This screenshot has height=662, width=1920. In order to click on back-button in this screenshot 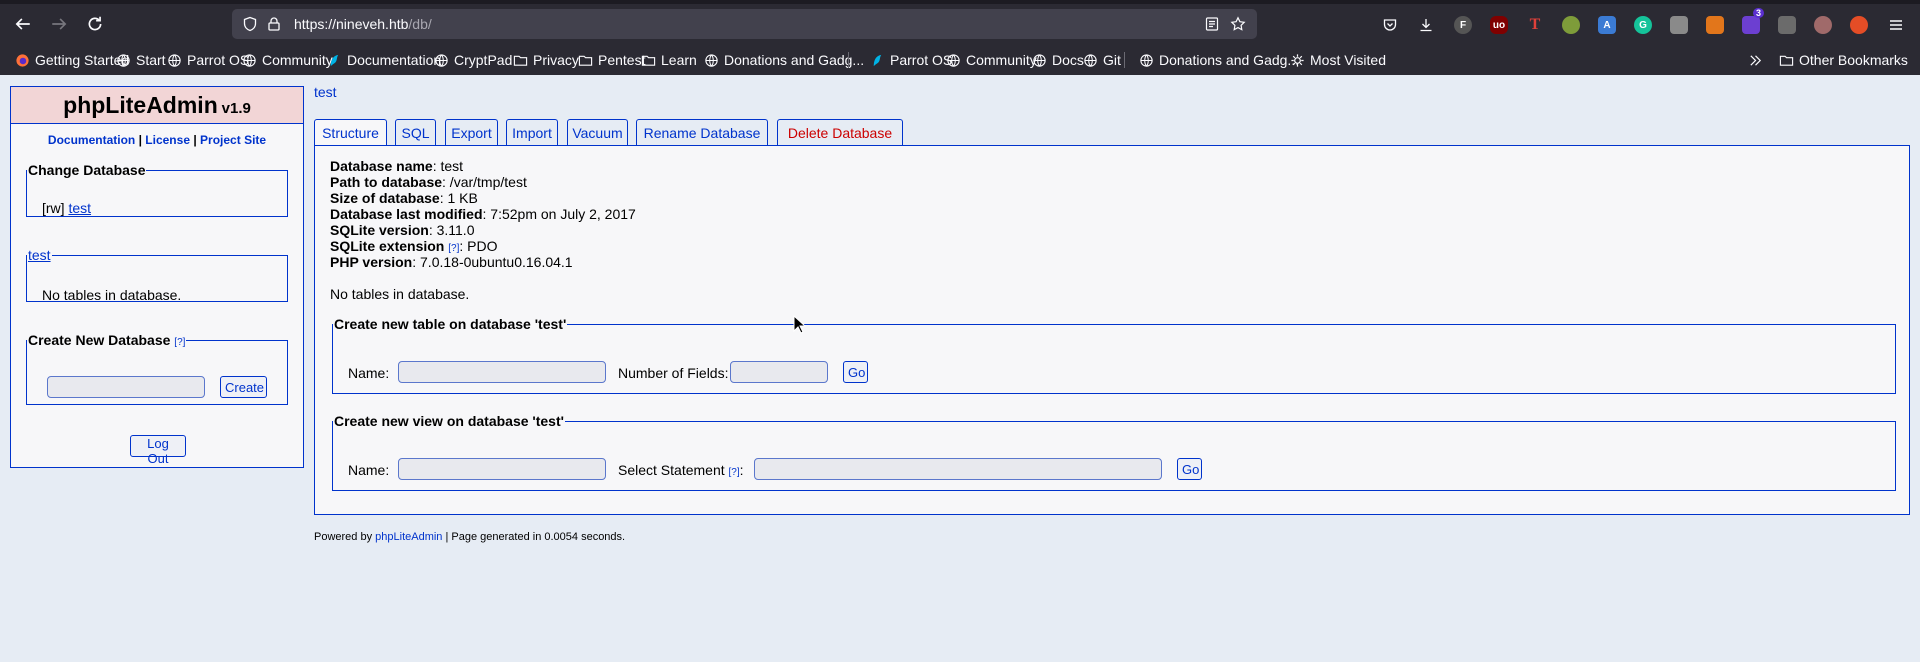, I will do `click(23, 24)`.